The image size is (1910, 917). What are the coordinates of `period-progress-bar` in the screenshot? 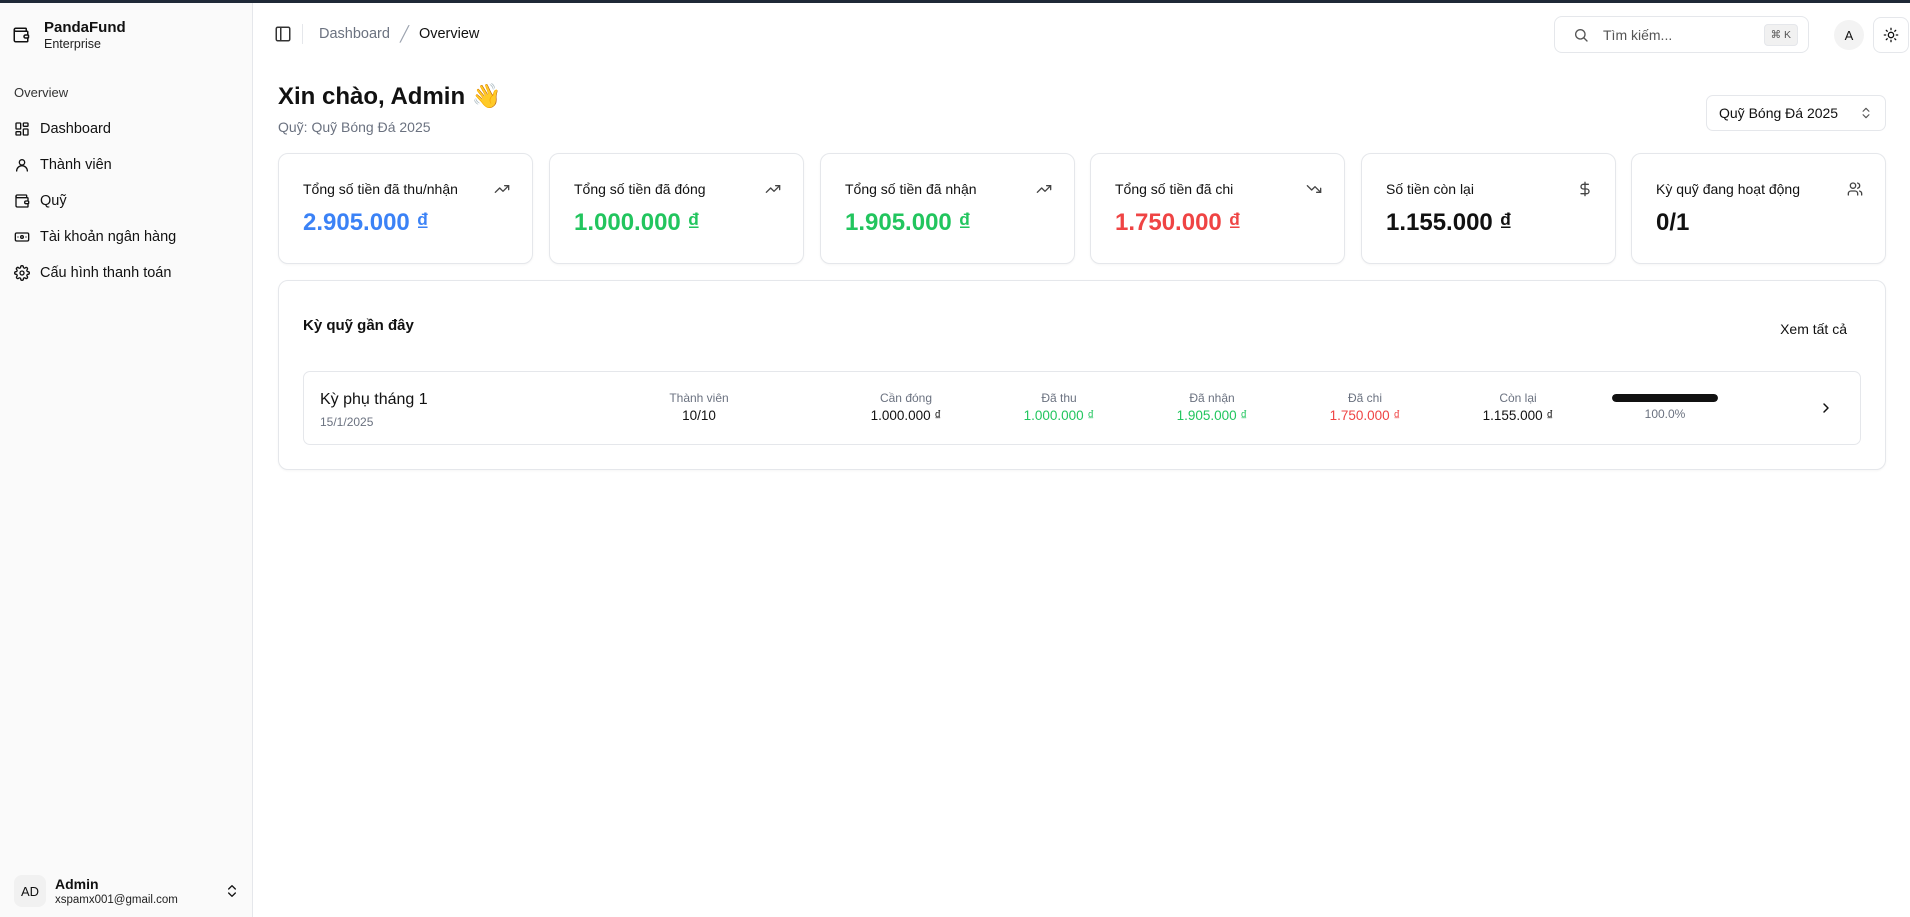 It's located at (1665, 398).